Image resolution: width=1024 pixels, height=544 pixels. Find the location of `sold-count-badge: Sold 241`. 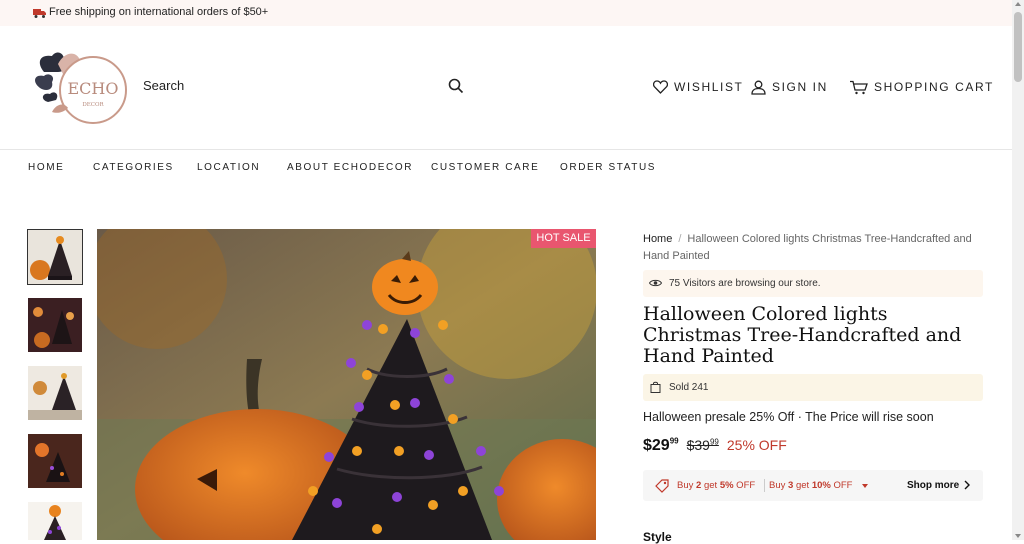

sold-count-badge: Sold 241 is located at coordinates (813, 387).